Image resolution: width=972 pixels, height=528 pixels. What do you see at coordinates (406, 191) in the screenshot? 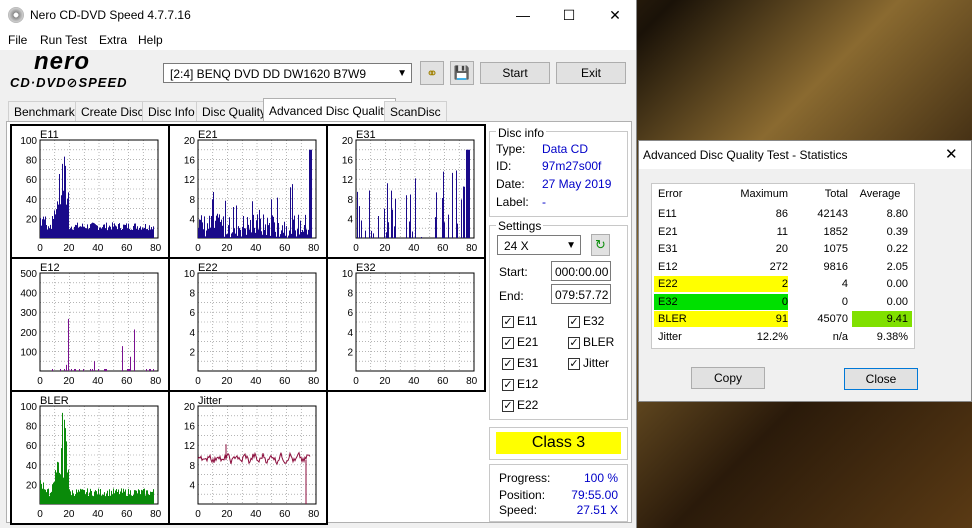
I see `chart-e31: E31 20 16 12 8 4 0 20 40 60 80` at bounding box center [406, 191].